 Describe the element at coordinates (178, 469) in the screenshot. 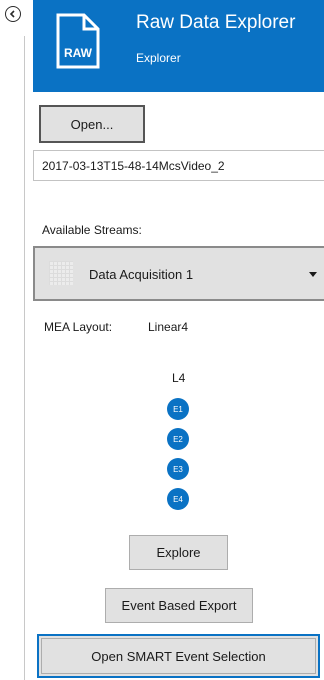

I see `electrode-e3: E3` at that location.